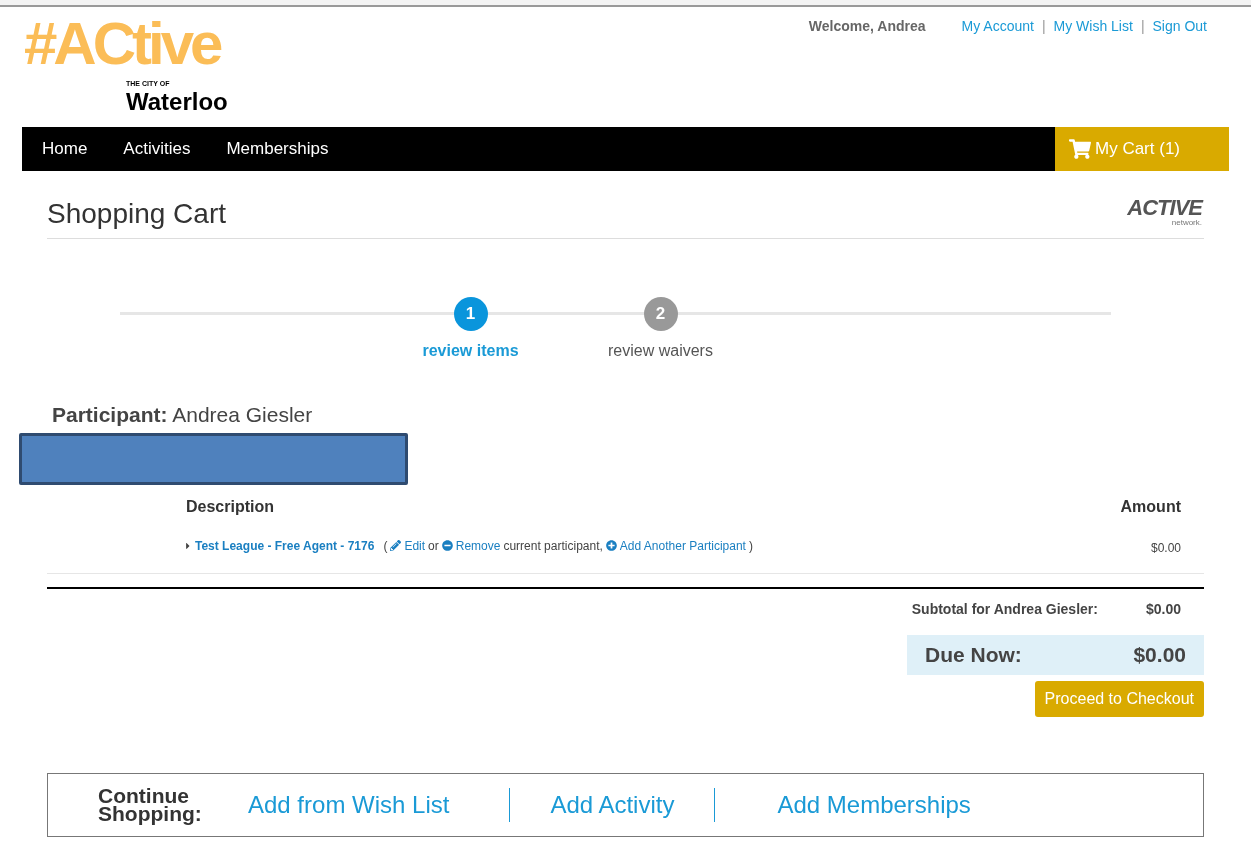  Describe the element at coordinates (447, 545) in the screenshot. I see `minus-icon` at that location.